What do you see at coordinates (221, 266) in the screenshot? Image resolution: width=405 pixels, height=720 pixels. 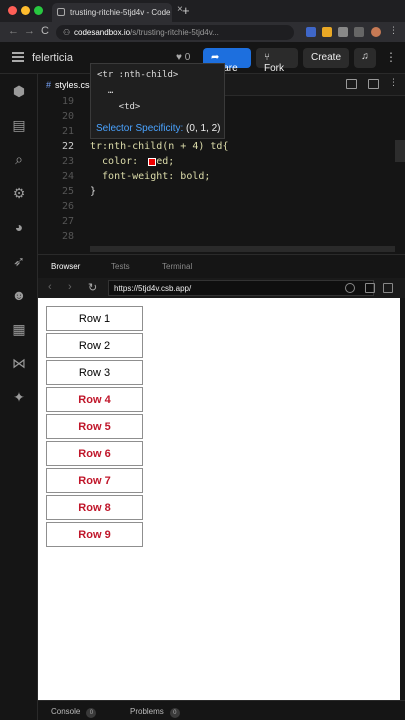 I see `preview-tab-bar: Browser Tests Terminal` at bounding box center [221, 266].